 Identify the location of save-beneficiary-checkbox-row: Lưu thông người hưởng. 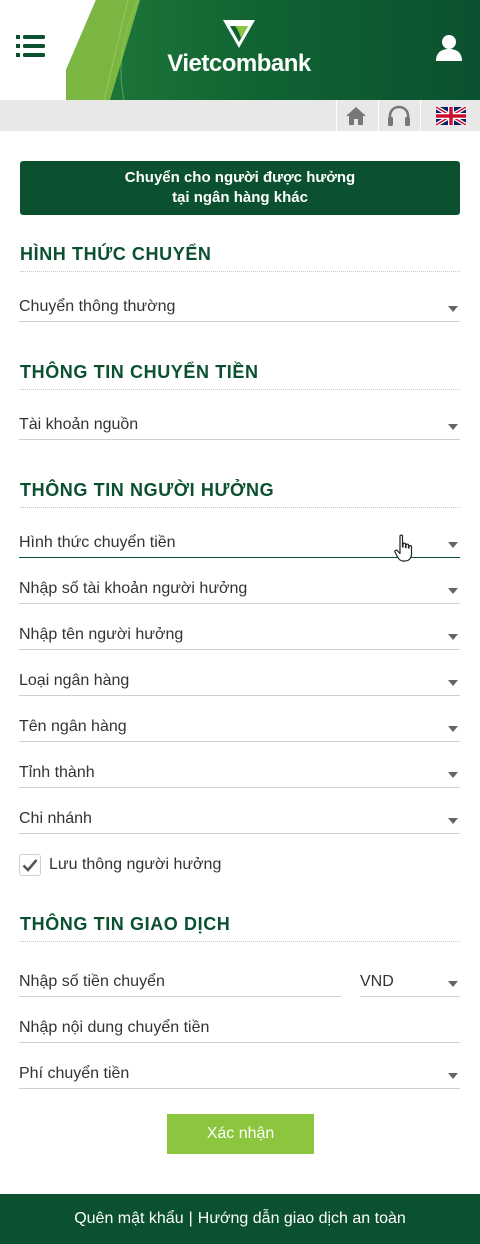
(120, 865).